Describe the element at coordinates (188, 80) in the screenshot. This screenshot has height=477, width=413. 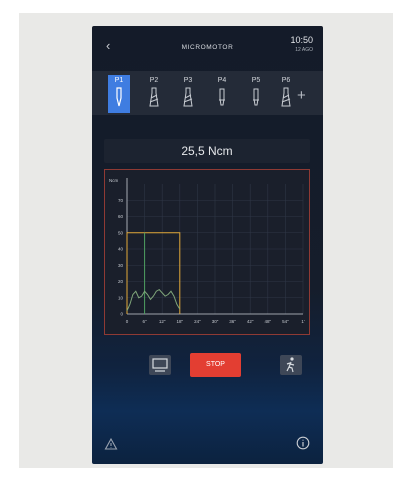
I see `program-tab-label: P3` at that location.